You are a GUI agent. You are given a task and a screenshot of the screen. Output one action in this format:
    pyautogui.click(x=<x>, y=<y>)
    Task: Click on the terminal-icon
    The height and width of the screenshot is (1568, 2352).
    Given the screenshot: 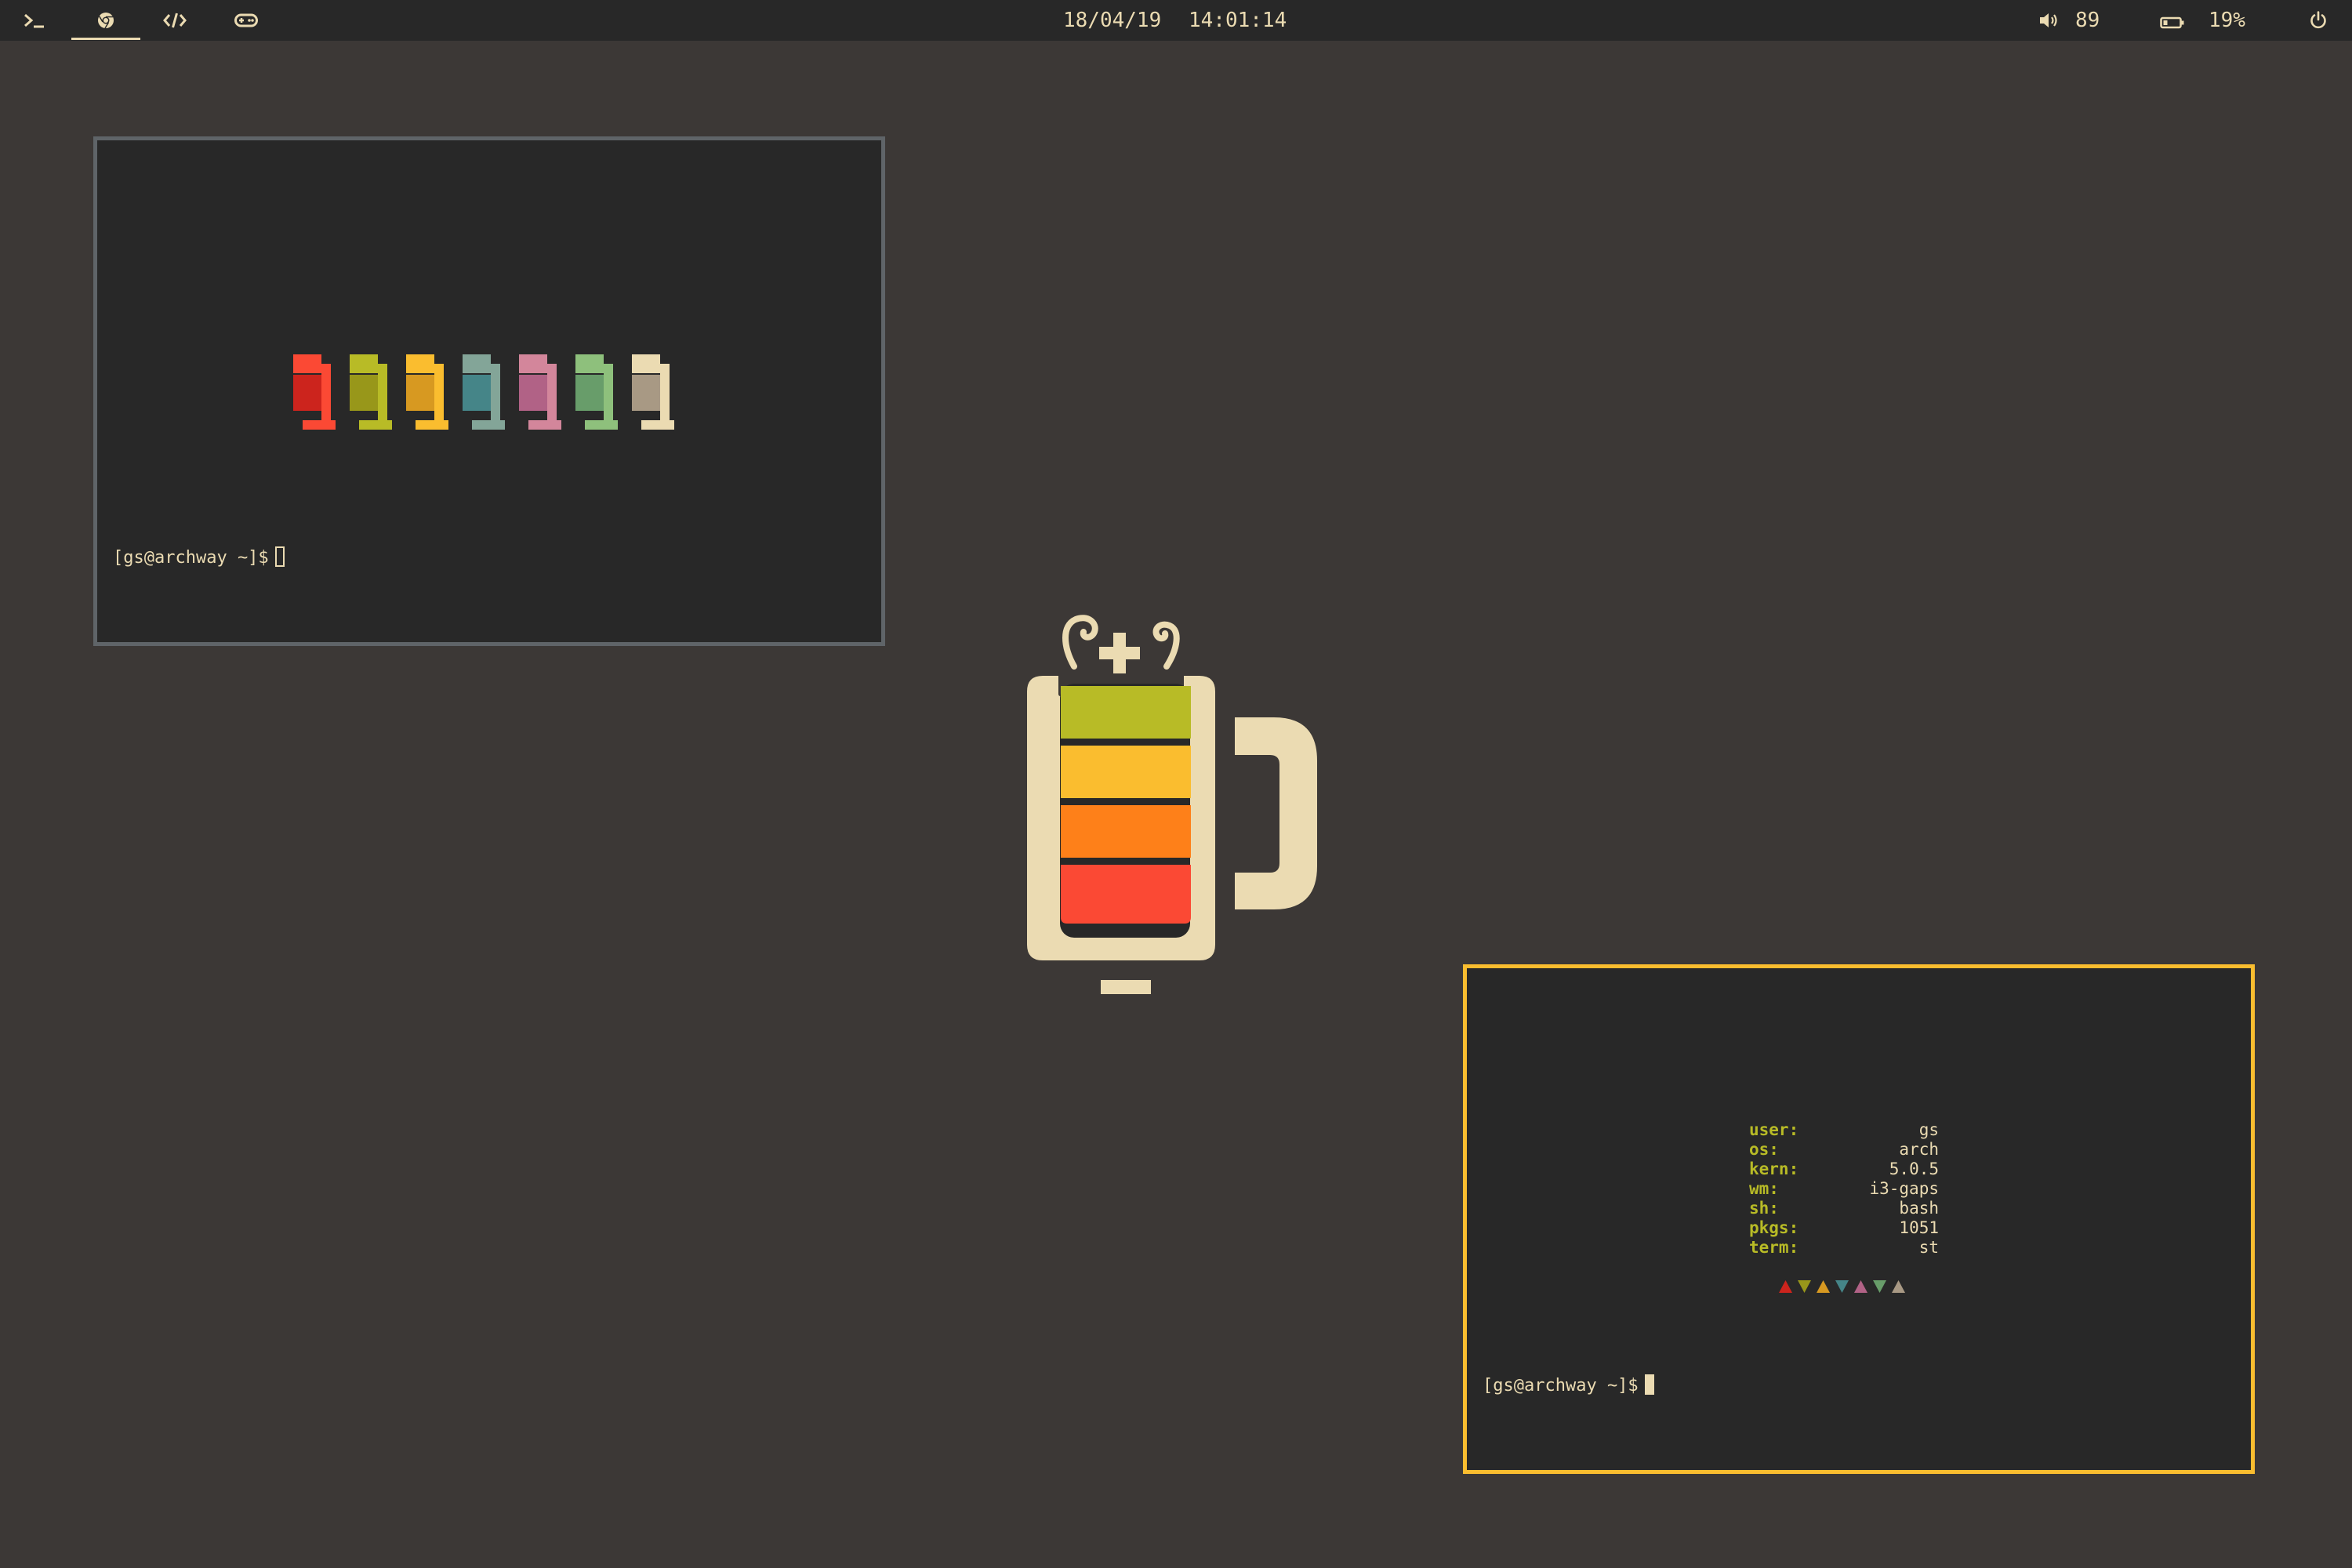 What is the action you would take?
    pyautogui.click(x=34, y=20)
    